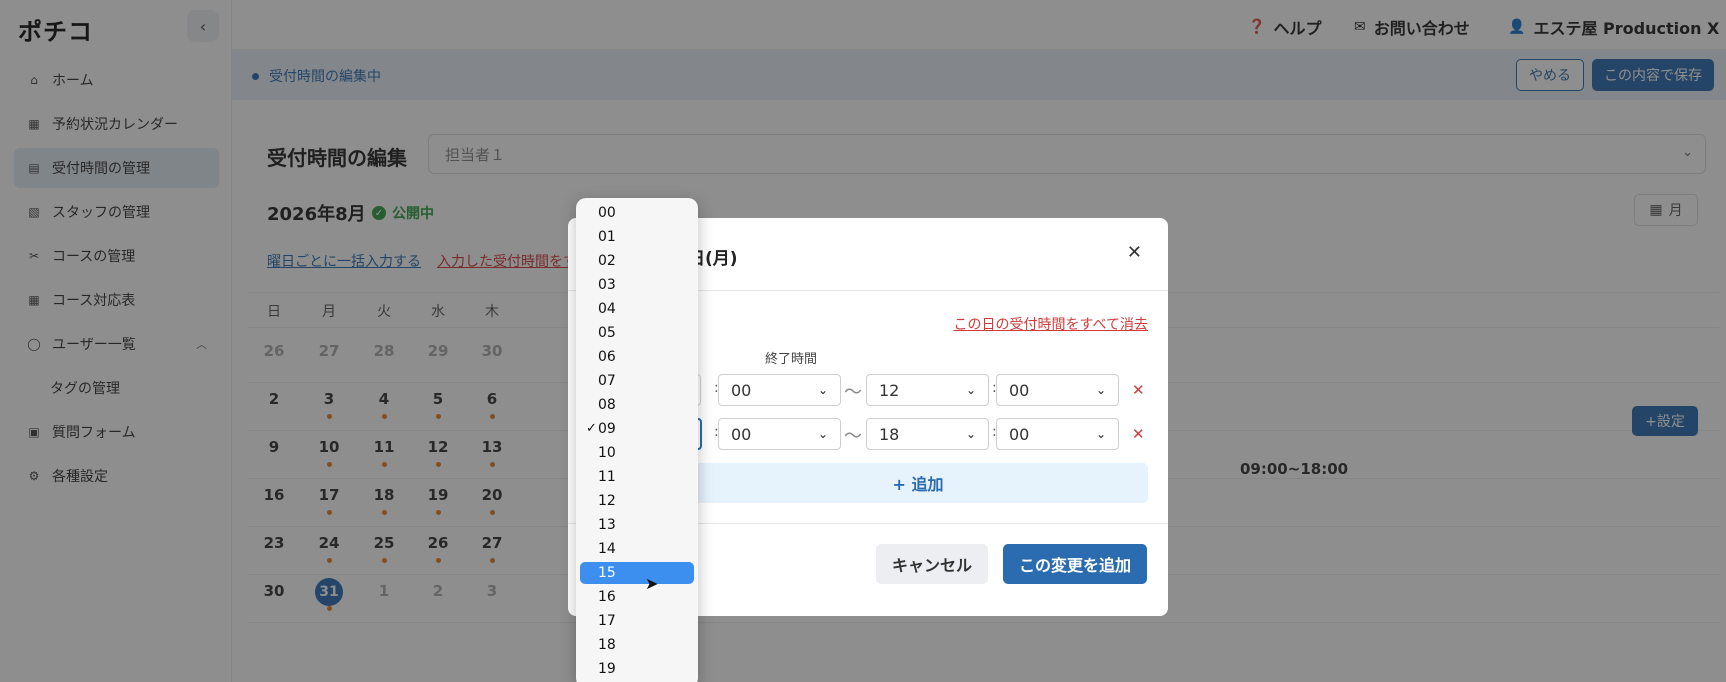 This screenshot has height=682, width=1726. I want to click on add-time-row-button: + 追加, so click(918, 483).